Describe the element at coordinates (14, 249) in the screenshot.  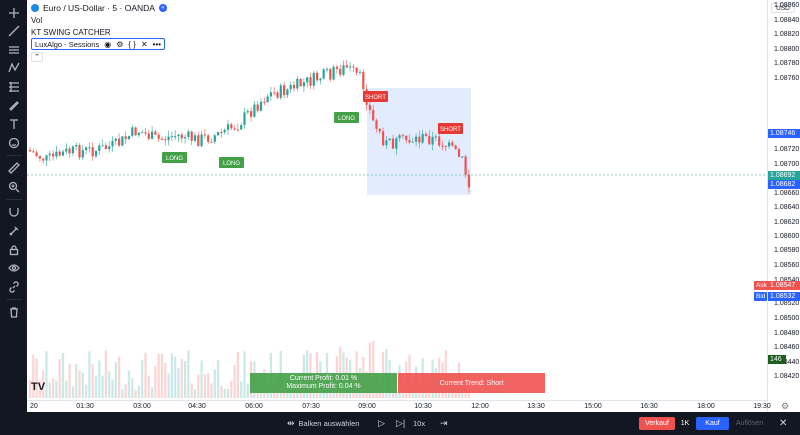
I see `lock-icon` at that location.